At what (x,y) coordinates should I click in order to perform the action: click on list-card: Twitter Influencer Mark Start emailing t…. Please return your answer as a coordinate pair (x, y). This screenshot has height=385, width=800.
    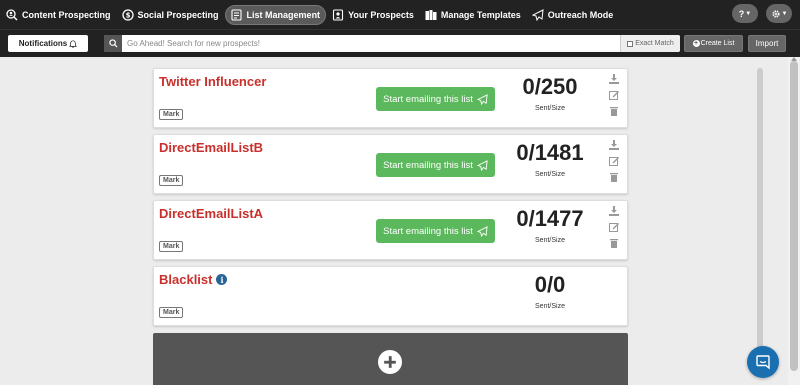
    Looking at the image, I should click on (390, 98).